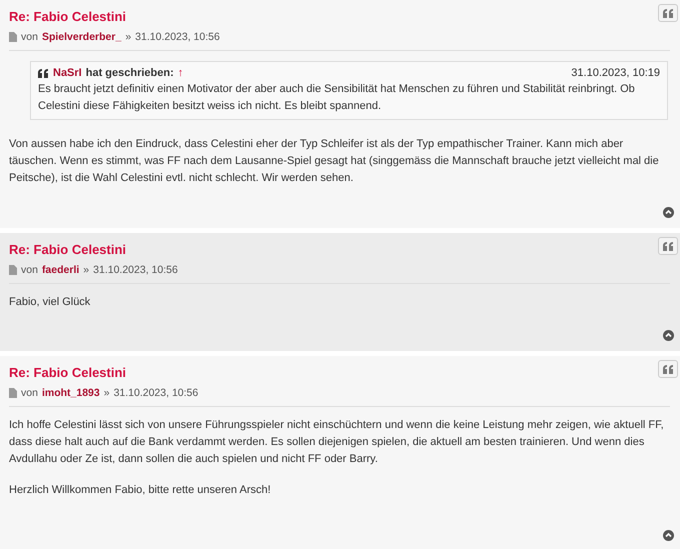  Describe the element at coordinates (50, 302) in the screenshot. I see `post-text: Fabio, viel Glück` at that location.